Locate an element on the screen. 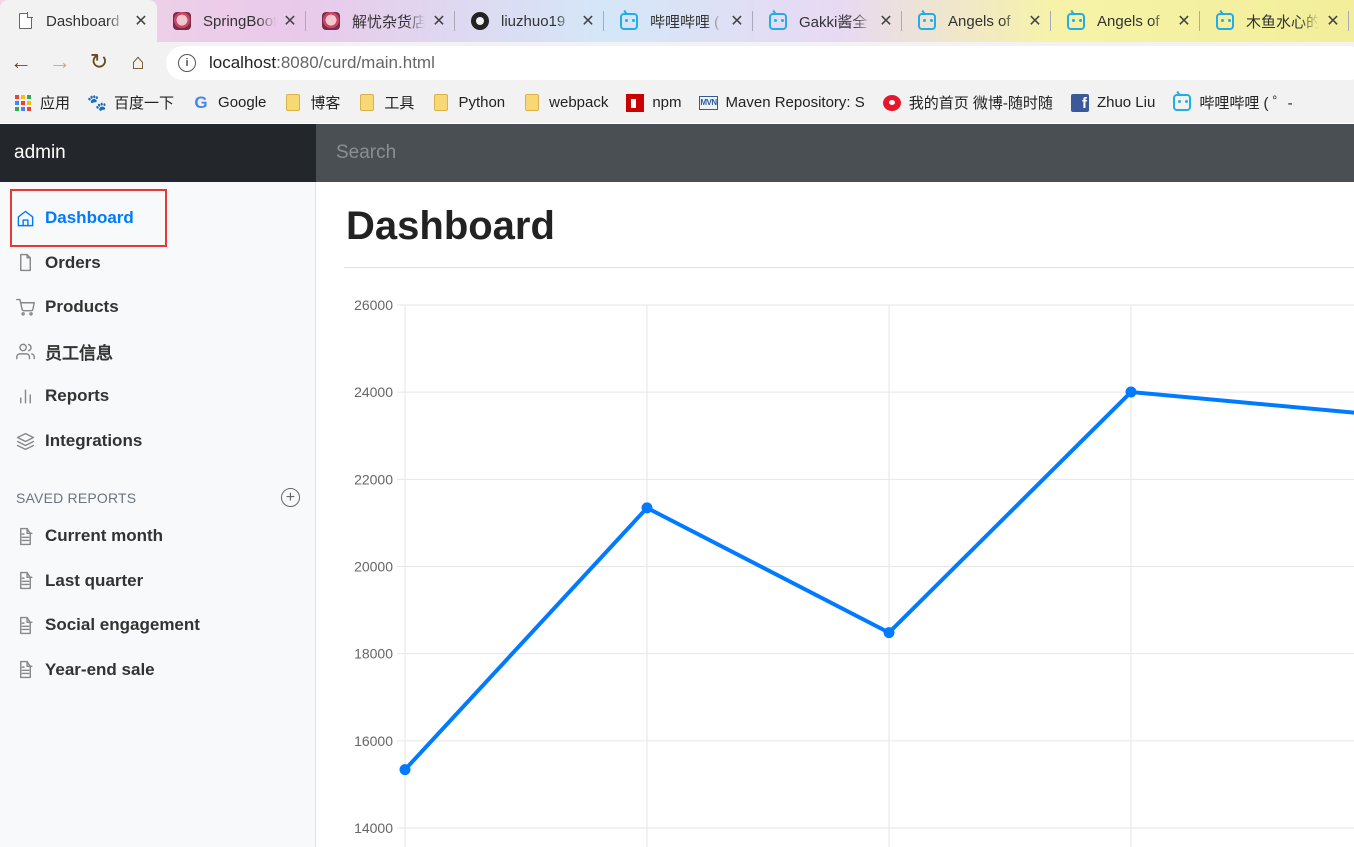  apps-icon is located at coordinates (23, 103).